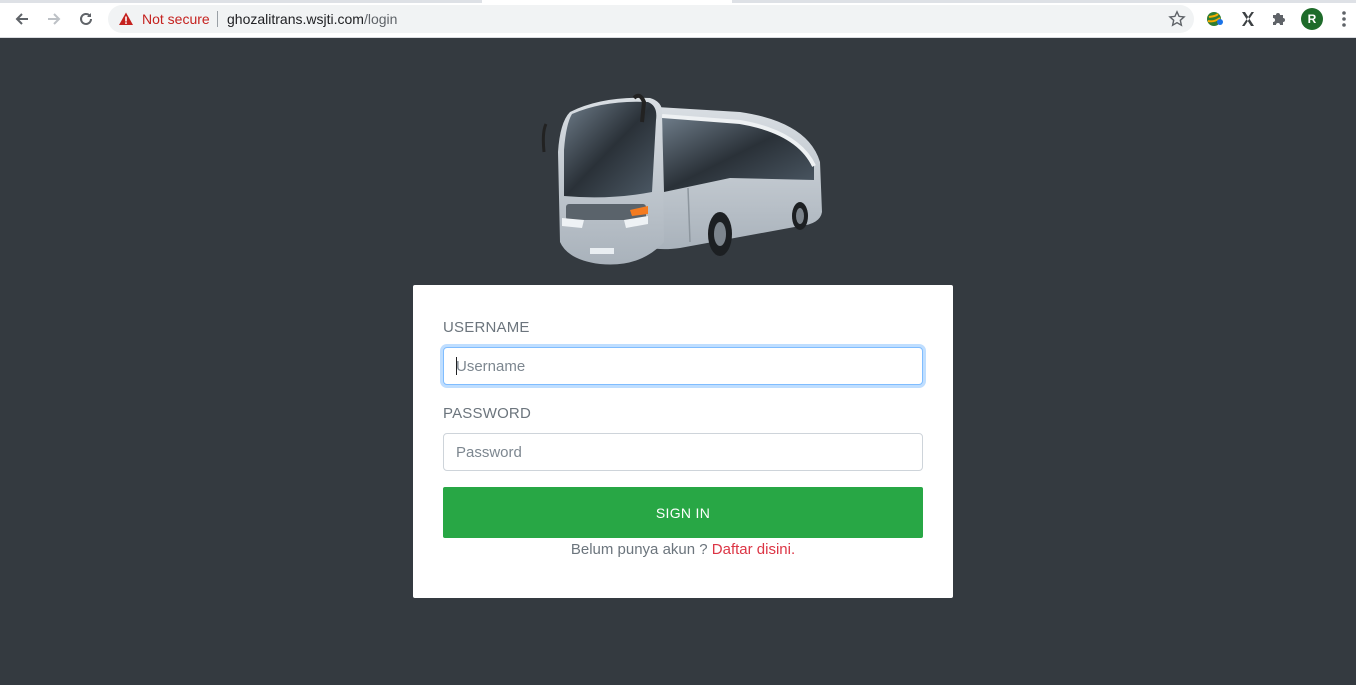  Describe the element at coordinates (54, 19) in the screenshot. I see `forward-arrow-icon` at that location.